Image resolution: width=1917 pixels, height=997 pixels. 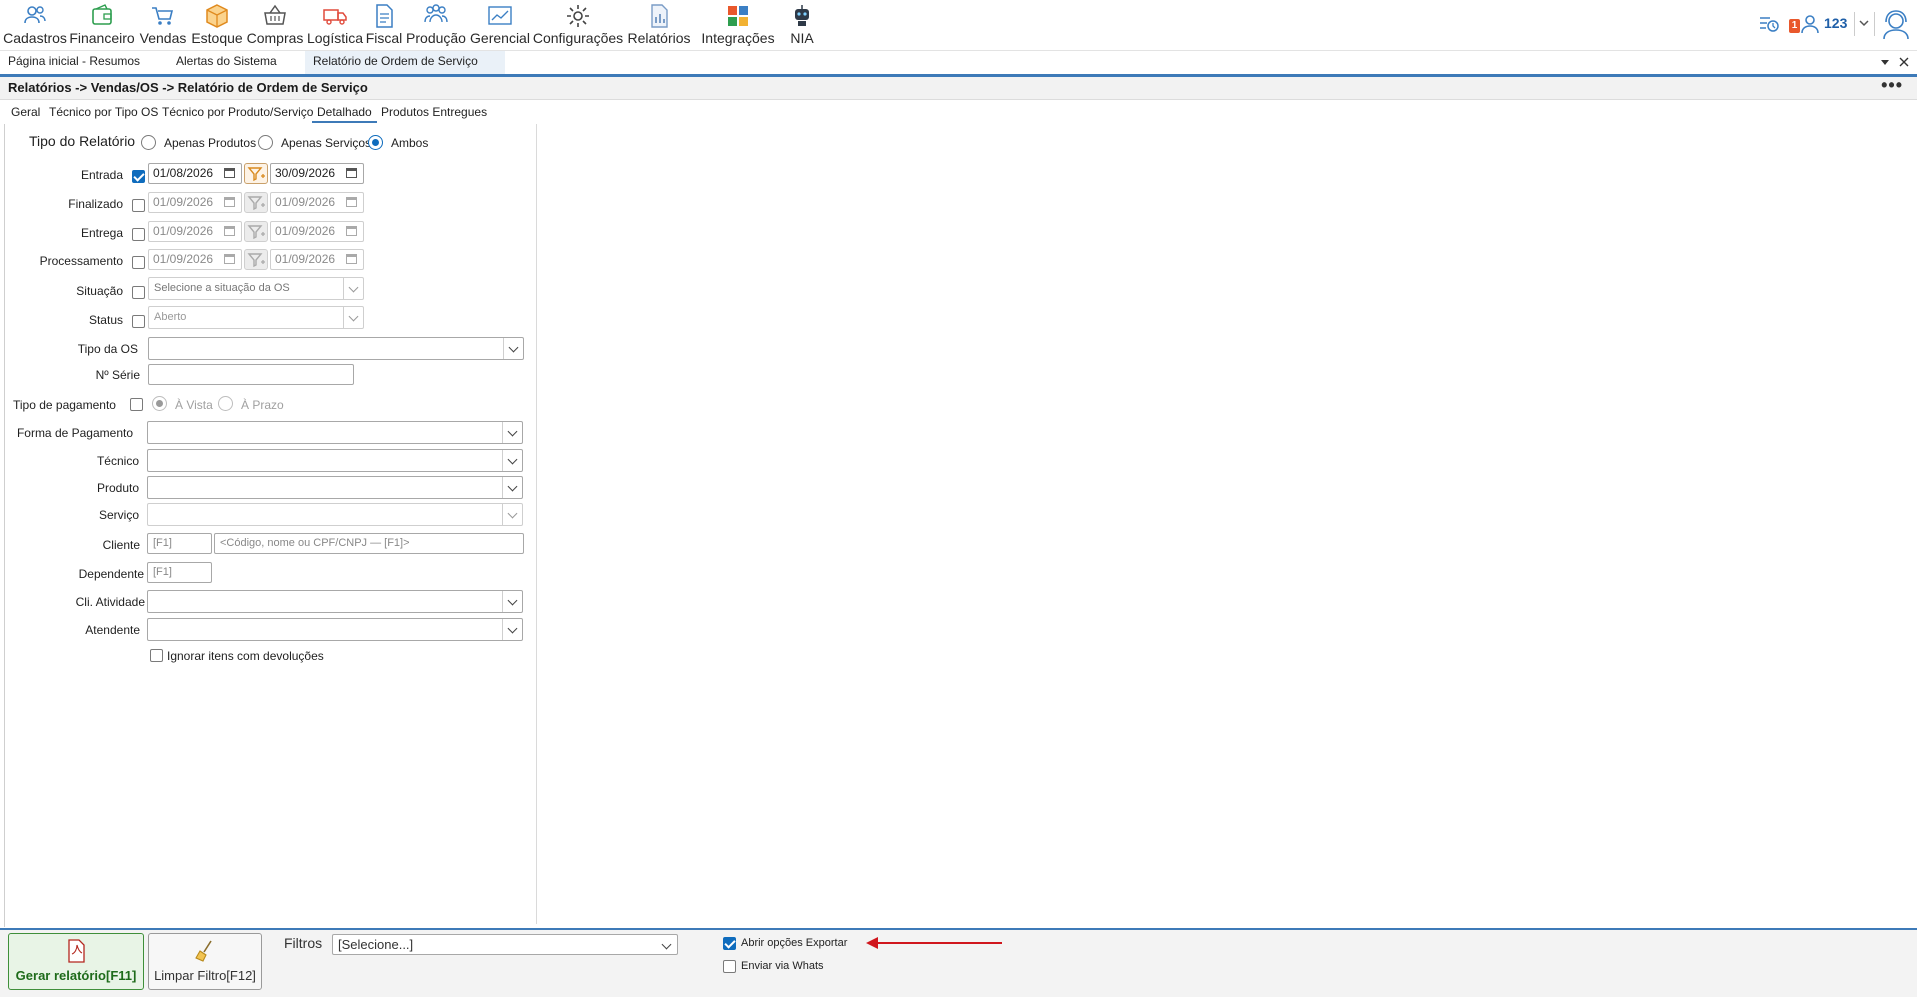 I want to click on cli-atividade-select, so click(x=335, y=601).